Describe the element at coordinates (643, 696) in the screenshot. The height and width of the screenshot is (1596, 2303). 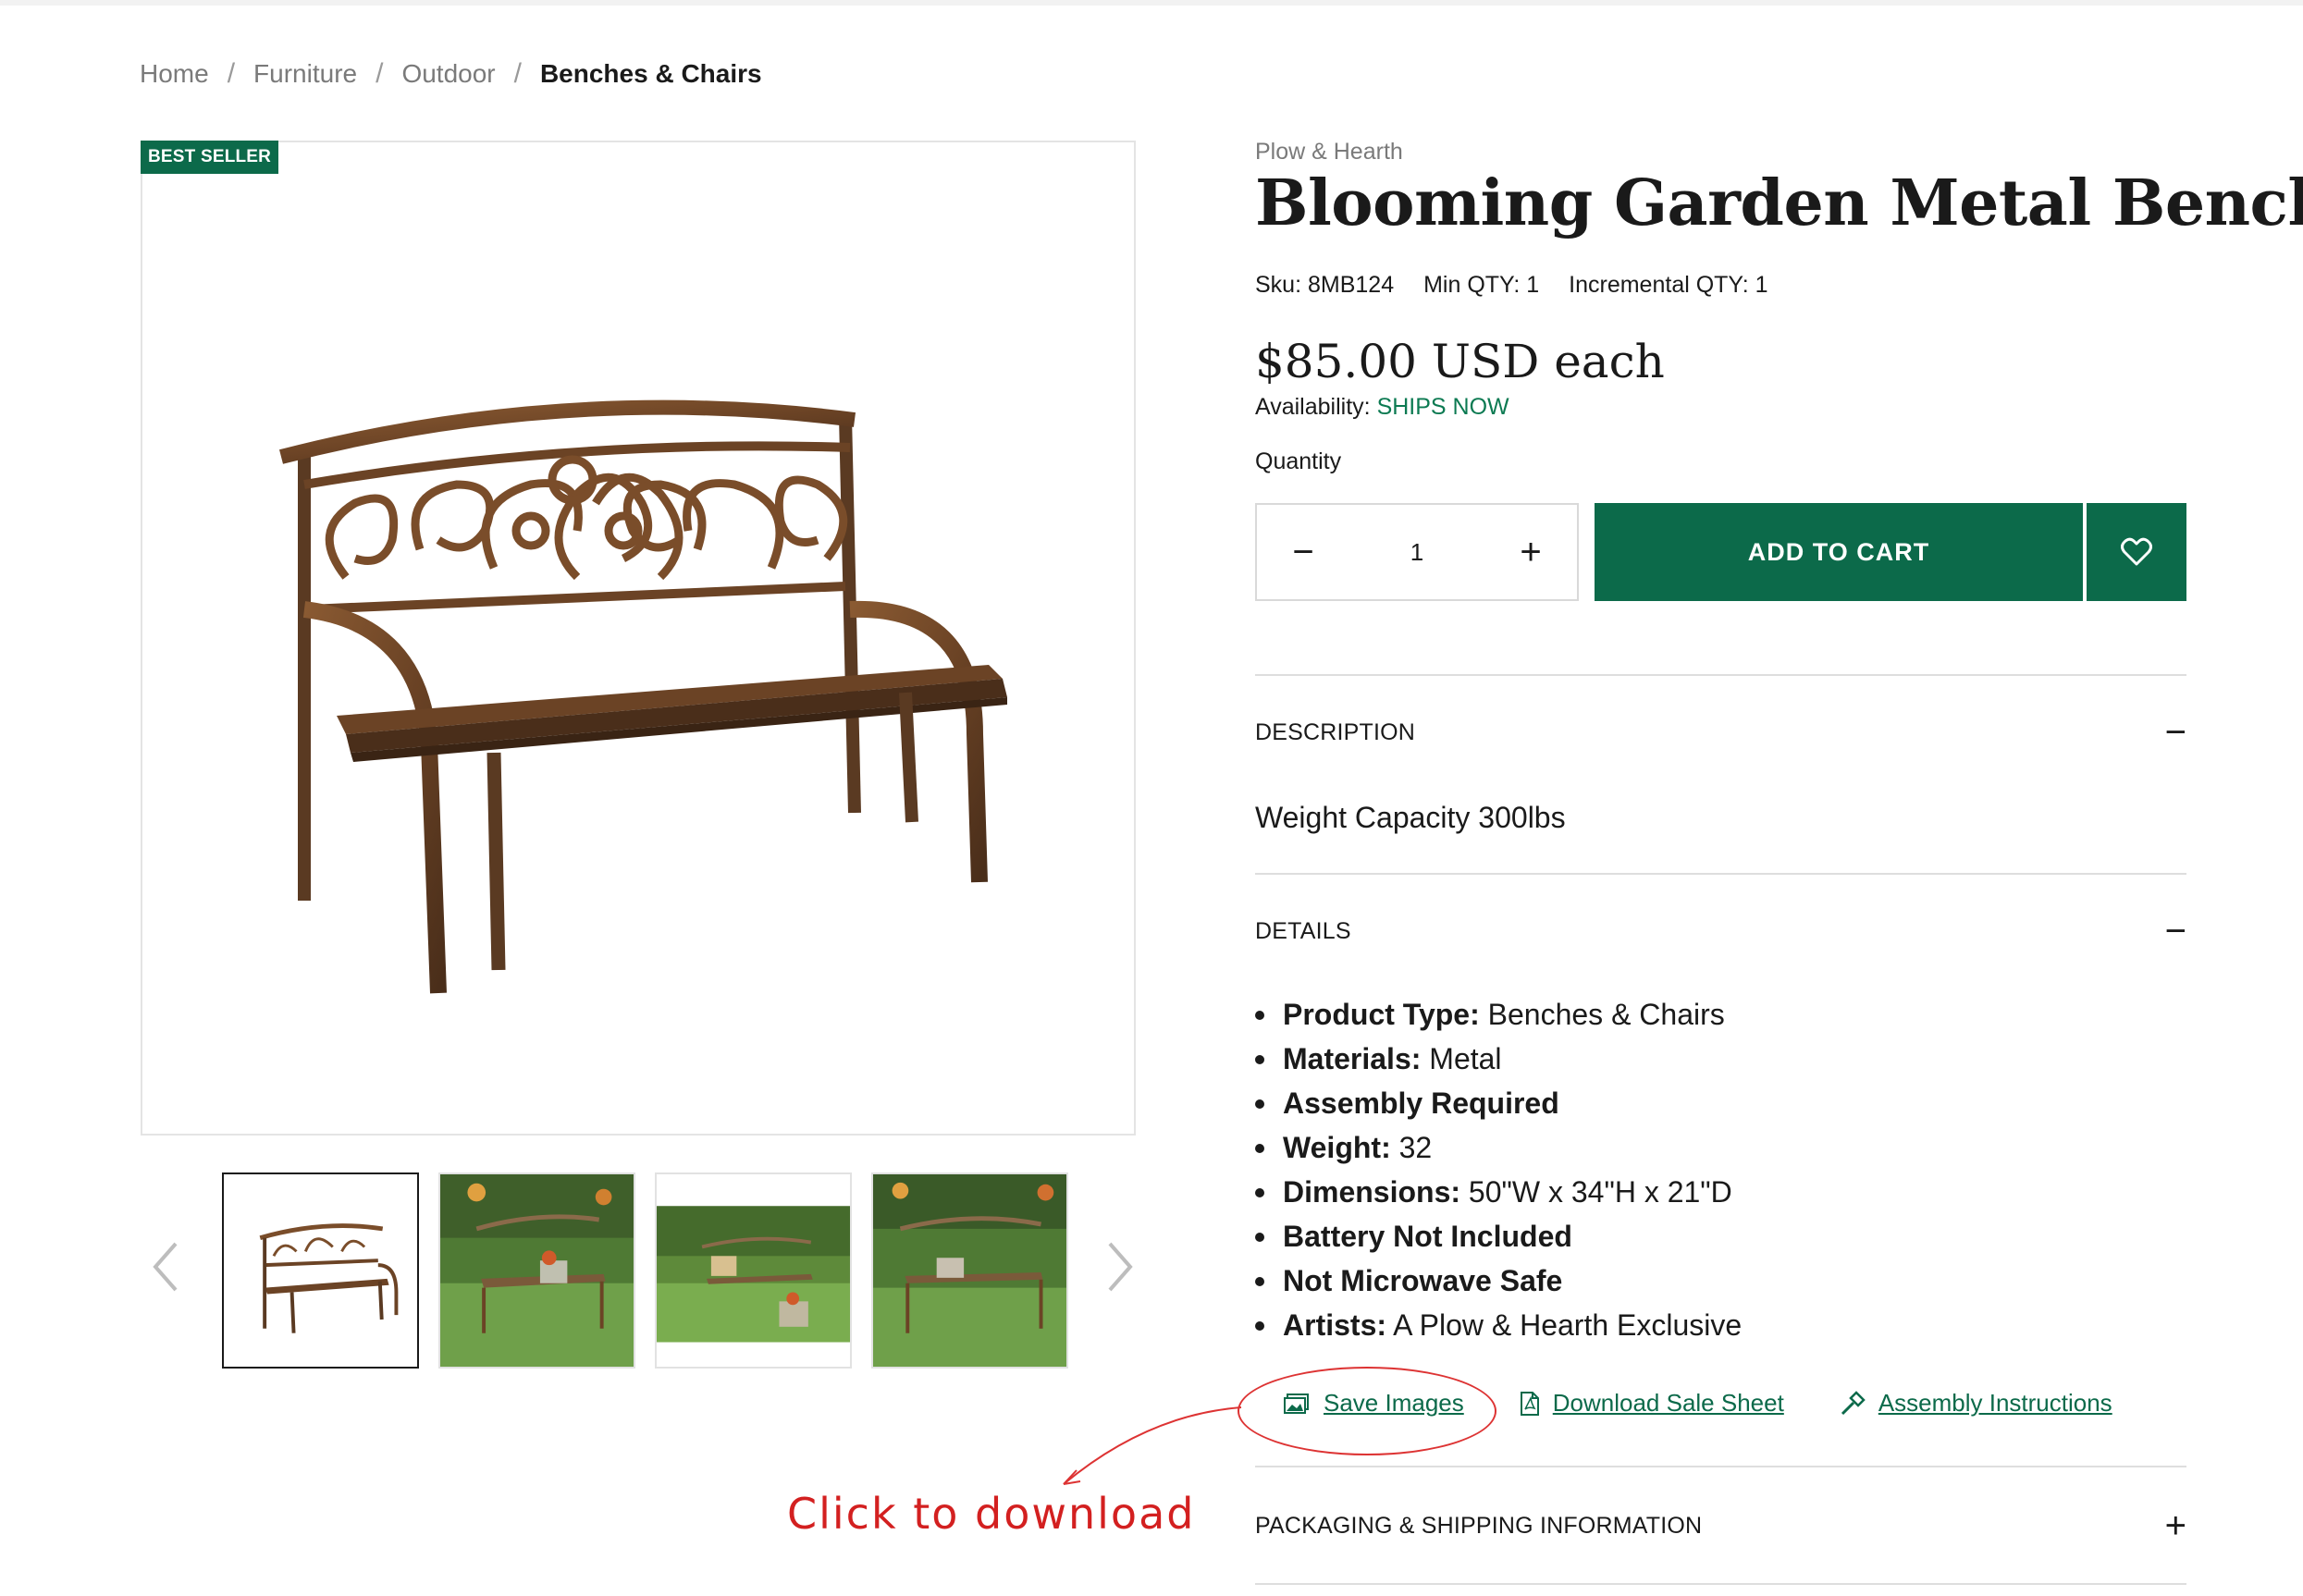
I see `bench-image` at that location.